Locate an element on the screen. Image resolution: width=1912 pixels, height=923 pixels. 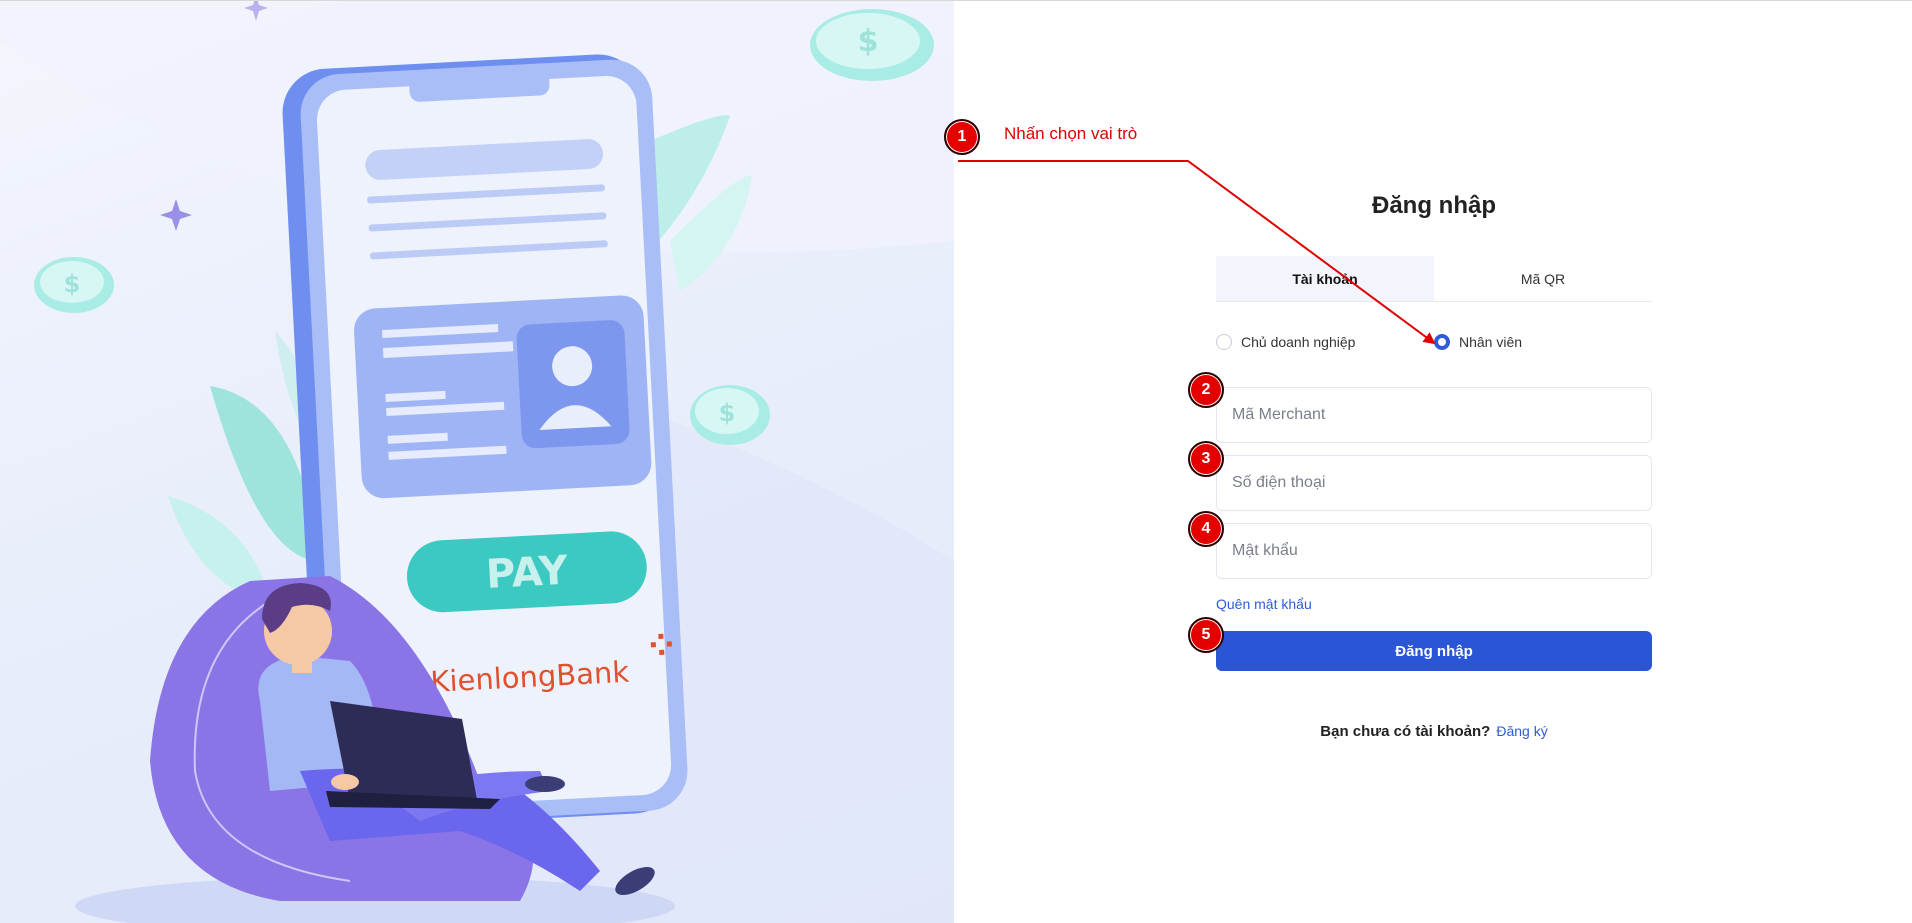
phone-input is located at coordinates (1434, 483).